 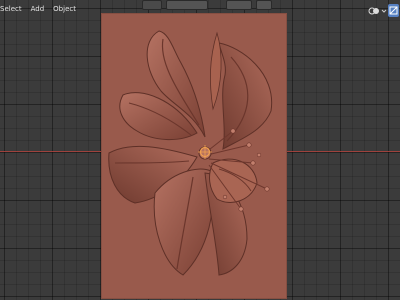 I want to click on viewport-header: Select Add Object, so click(x=200, y=10).